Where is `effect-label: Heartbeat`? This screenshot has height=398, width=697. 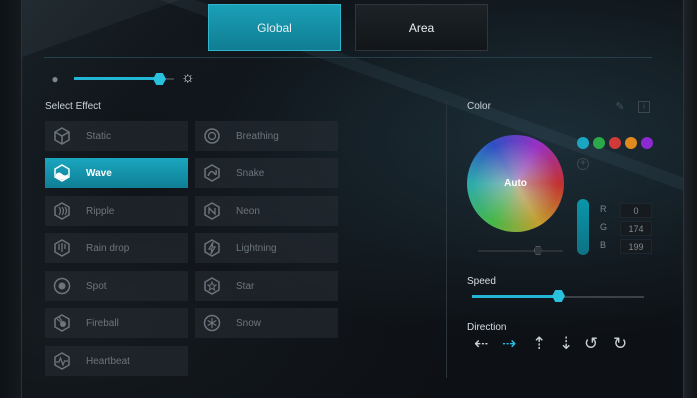 effect-label: Heartbeat is located at coordinates (108, 361).